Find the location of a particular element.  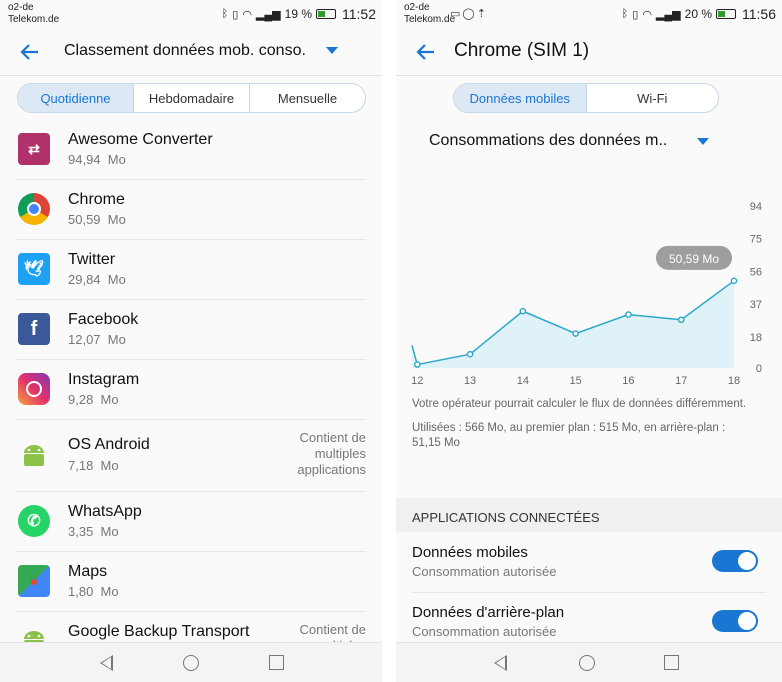

background-data-toggle is located at coordinates (735, 621).